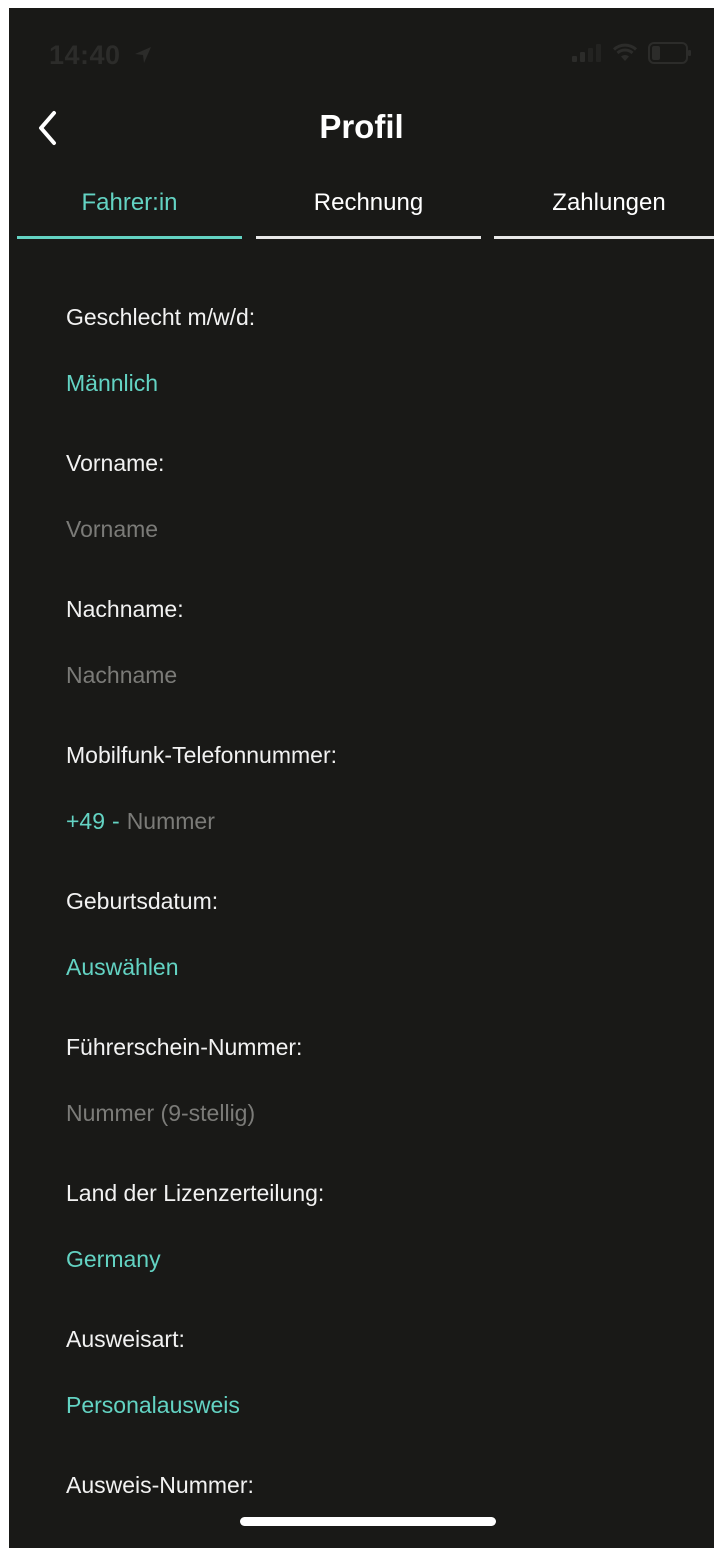 The height and width of the screenshot is (1548, 714). I want to click on first-name-input-wrap, so click(266, 529).